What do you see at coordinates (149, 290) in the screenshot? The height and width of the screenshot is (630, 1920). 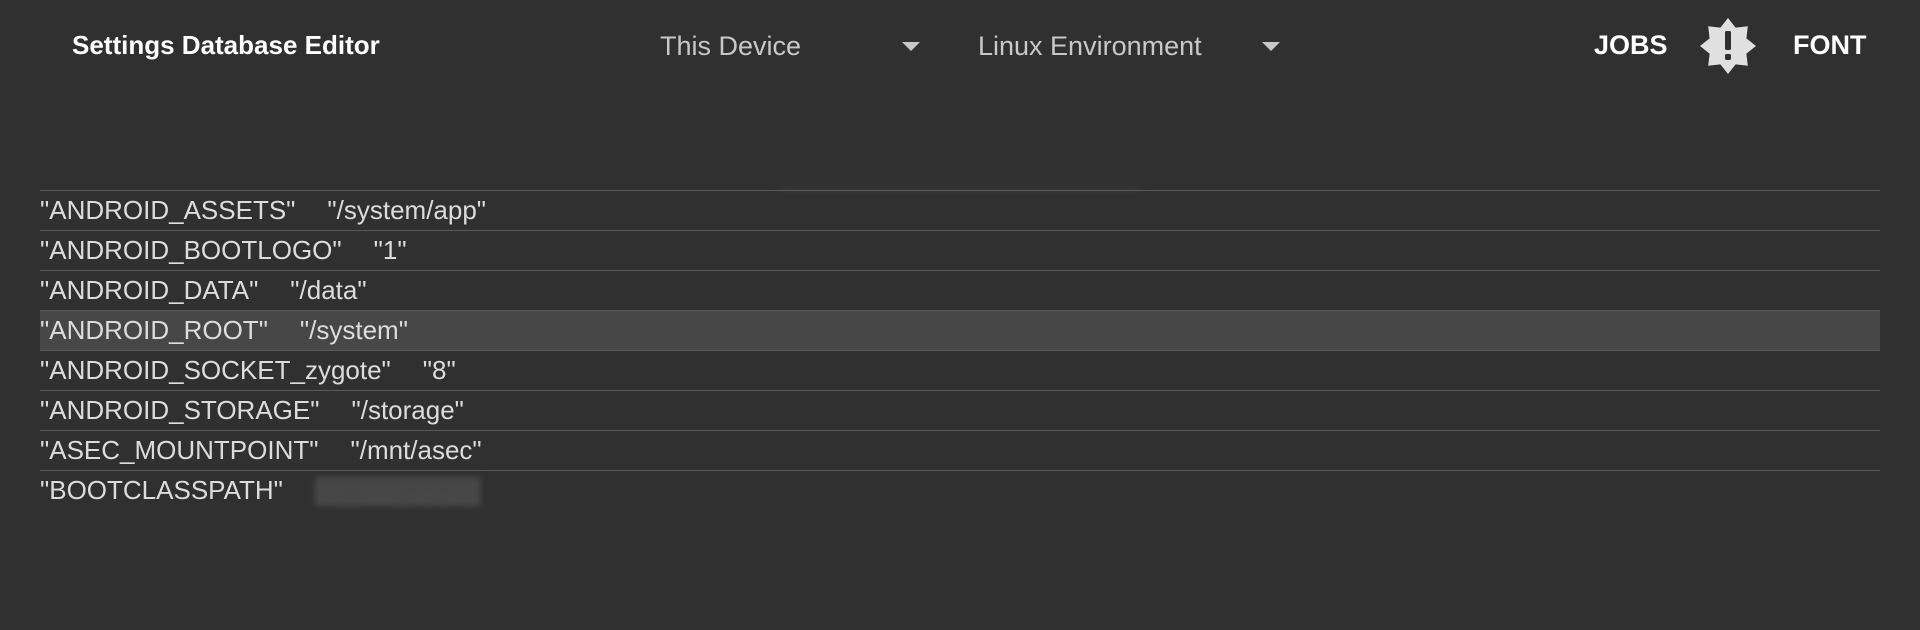 I see `env-key: "ANDROID_DATA"` at bounding box center [149, 290].